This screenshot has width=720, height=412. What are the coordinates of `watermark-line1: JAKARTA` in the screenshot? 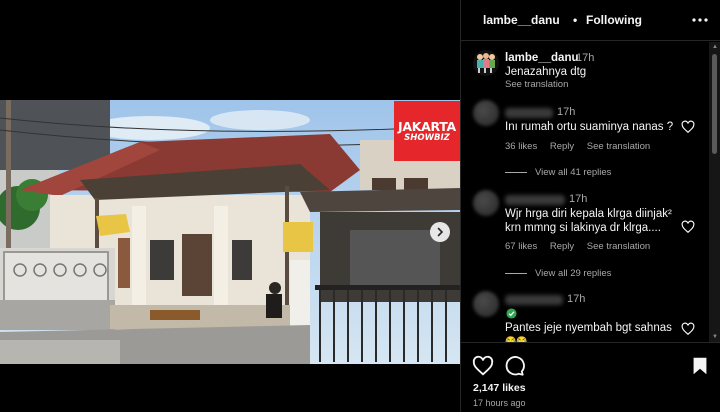 It's located at (427, 126).